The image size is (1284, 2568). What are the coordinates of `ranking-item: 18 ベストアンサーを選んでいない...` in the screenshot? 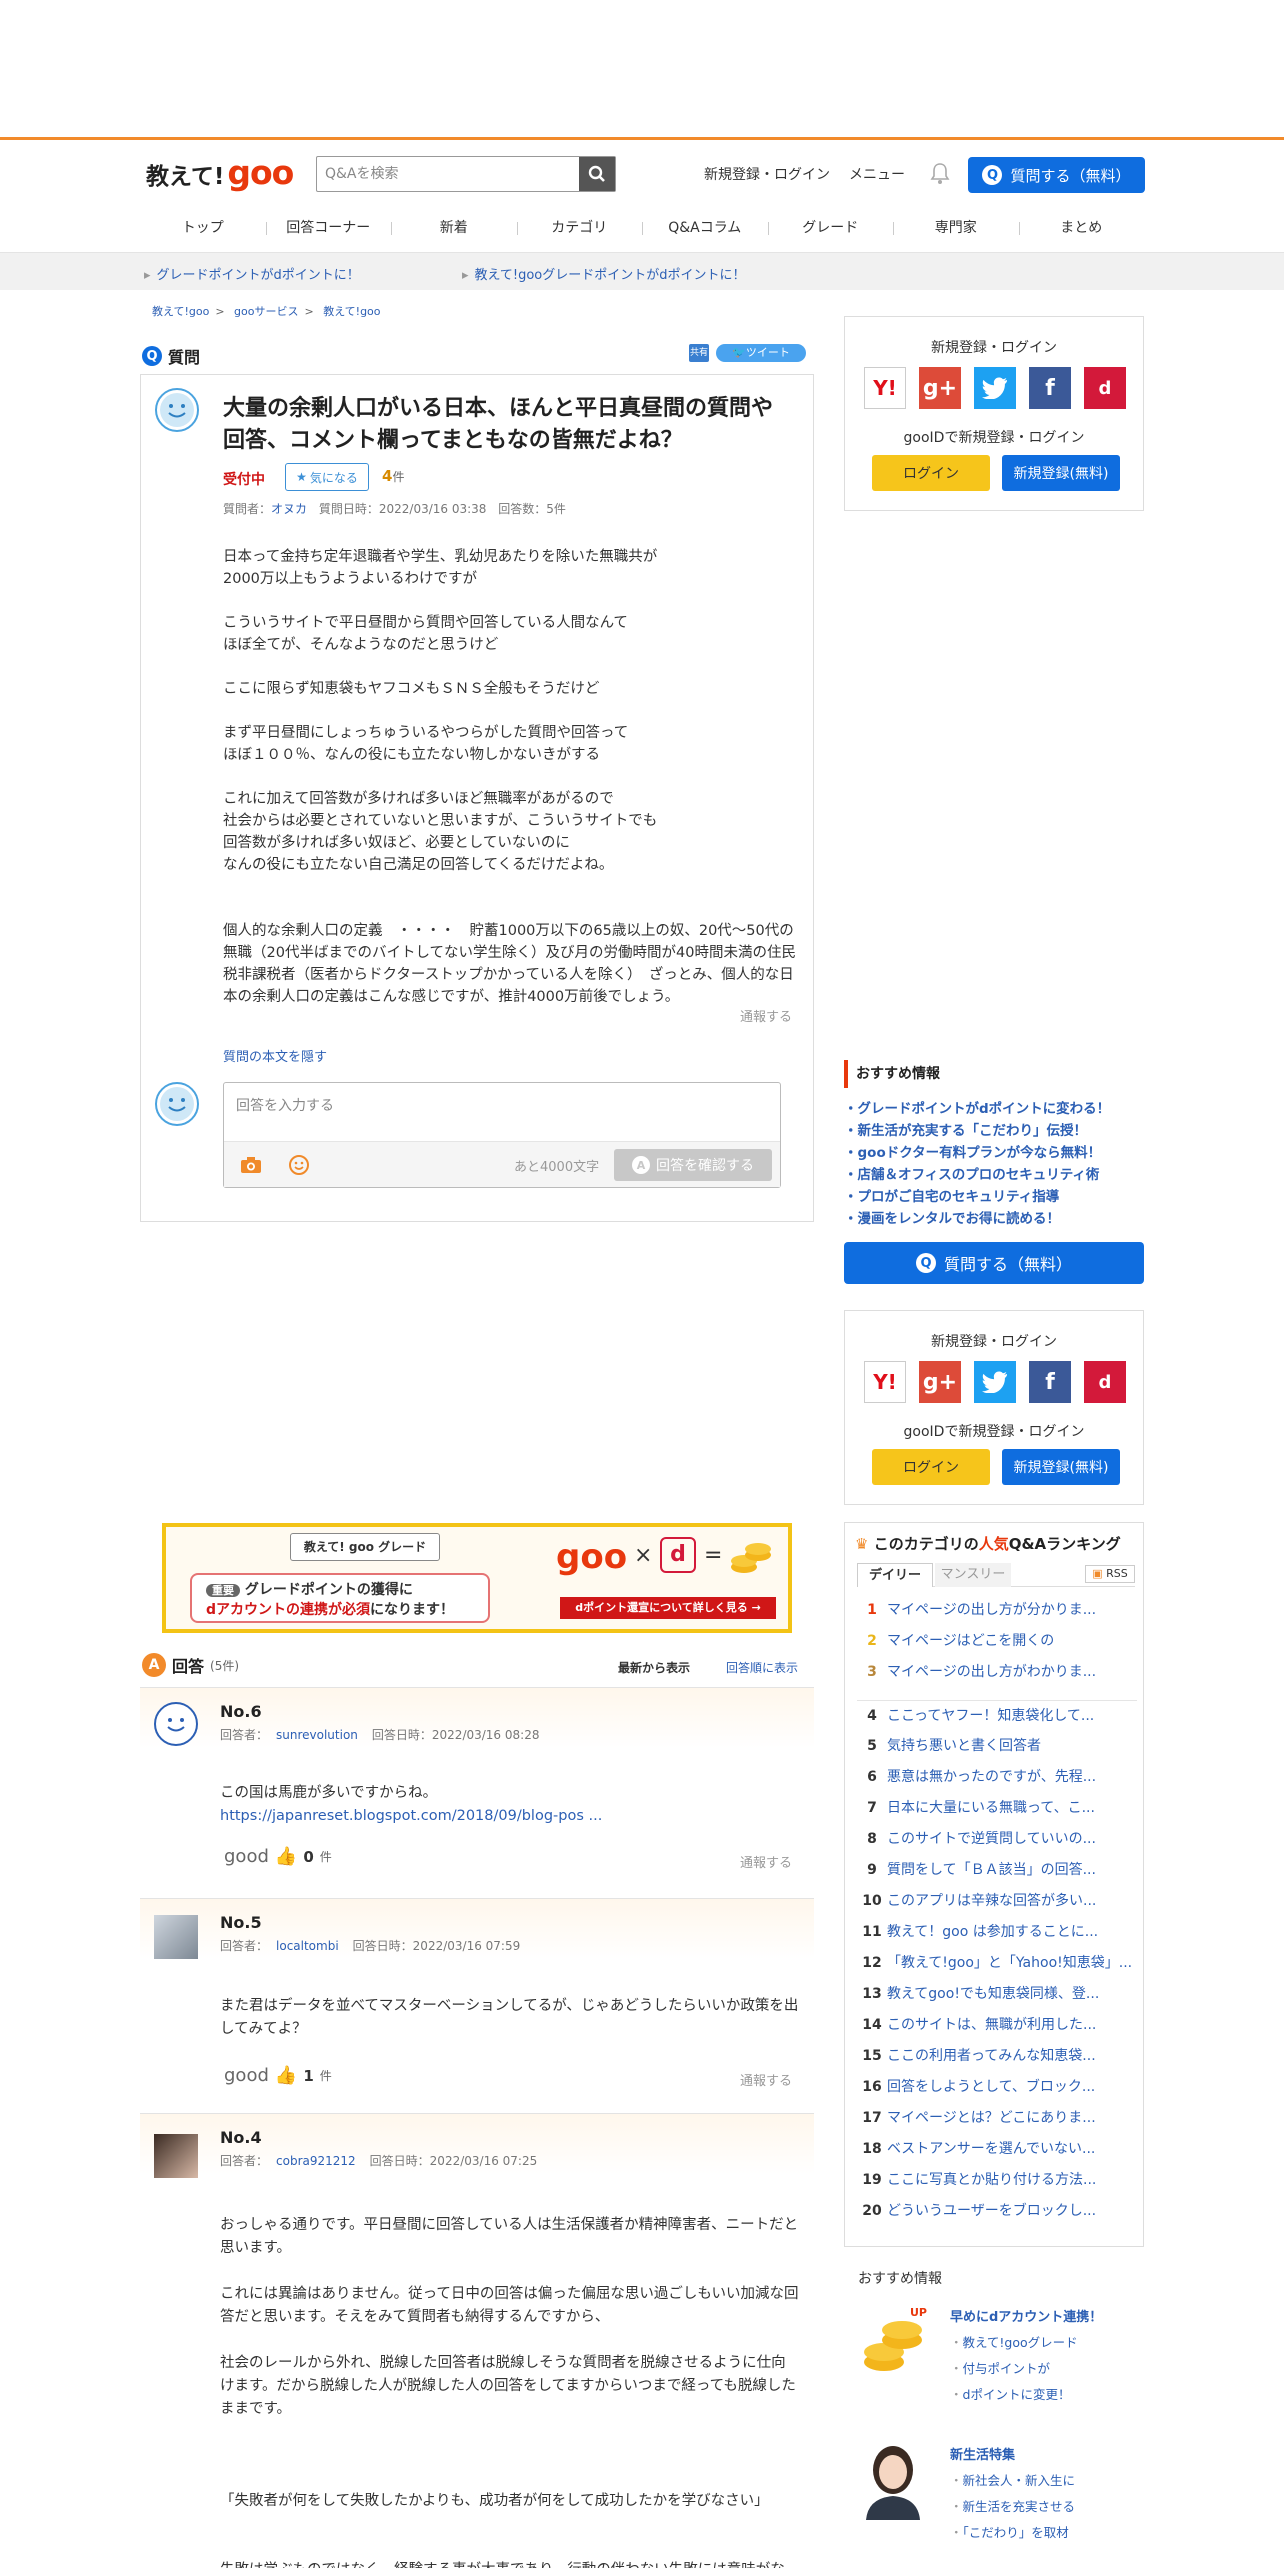 It's located at (997, 2149).